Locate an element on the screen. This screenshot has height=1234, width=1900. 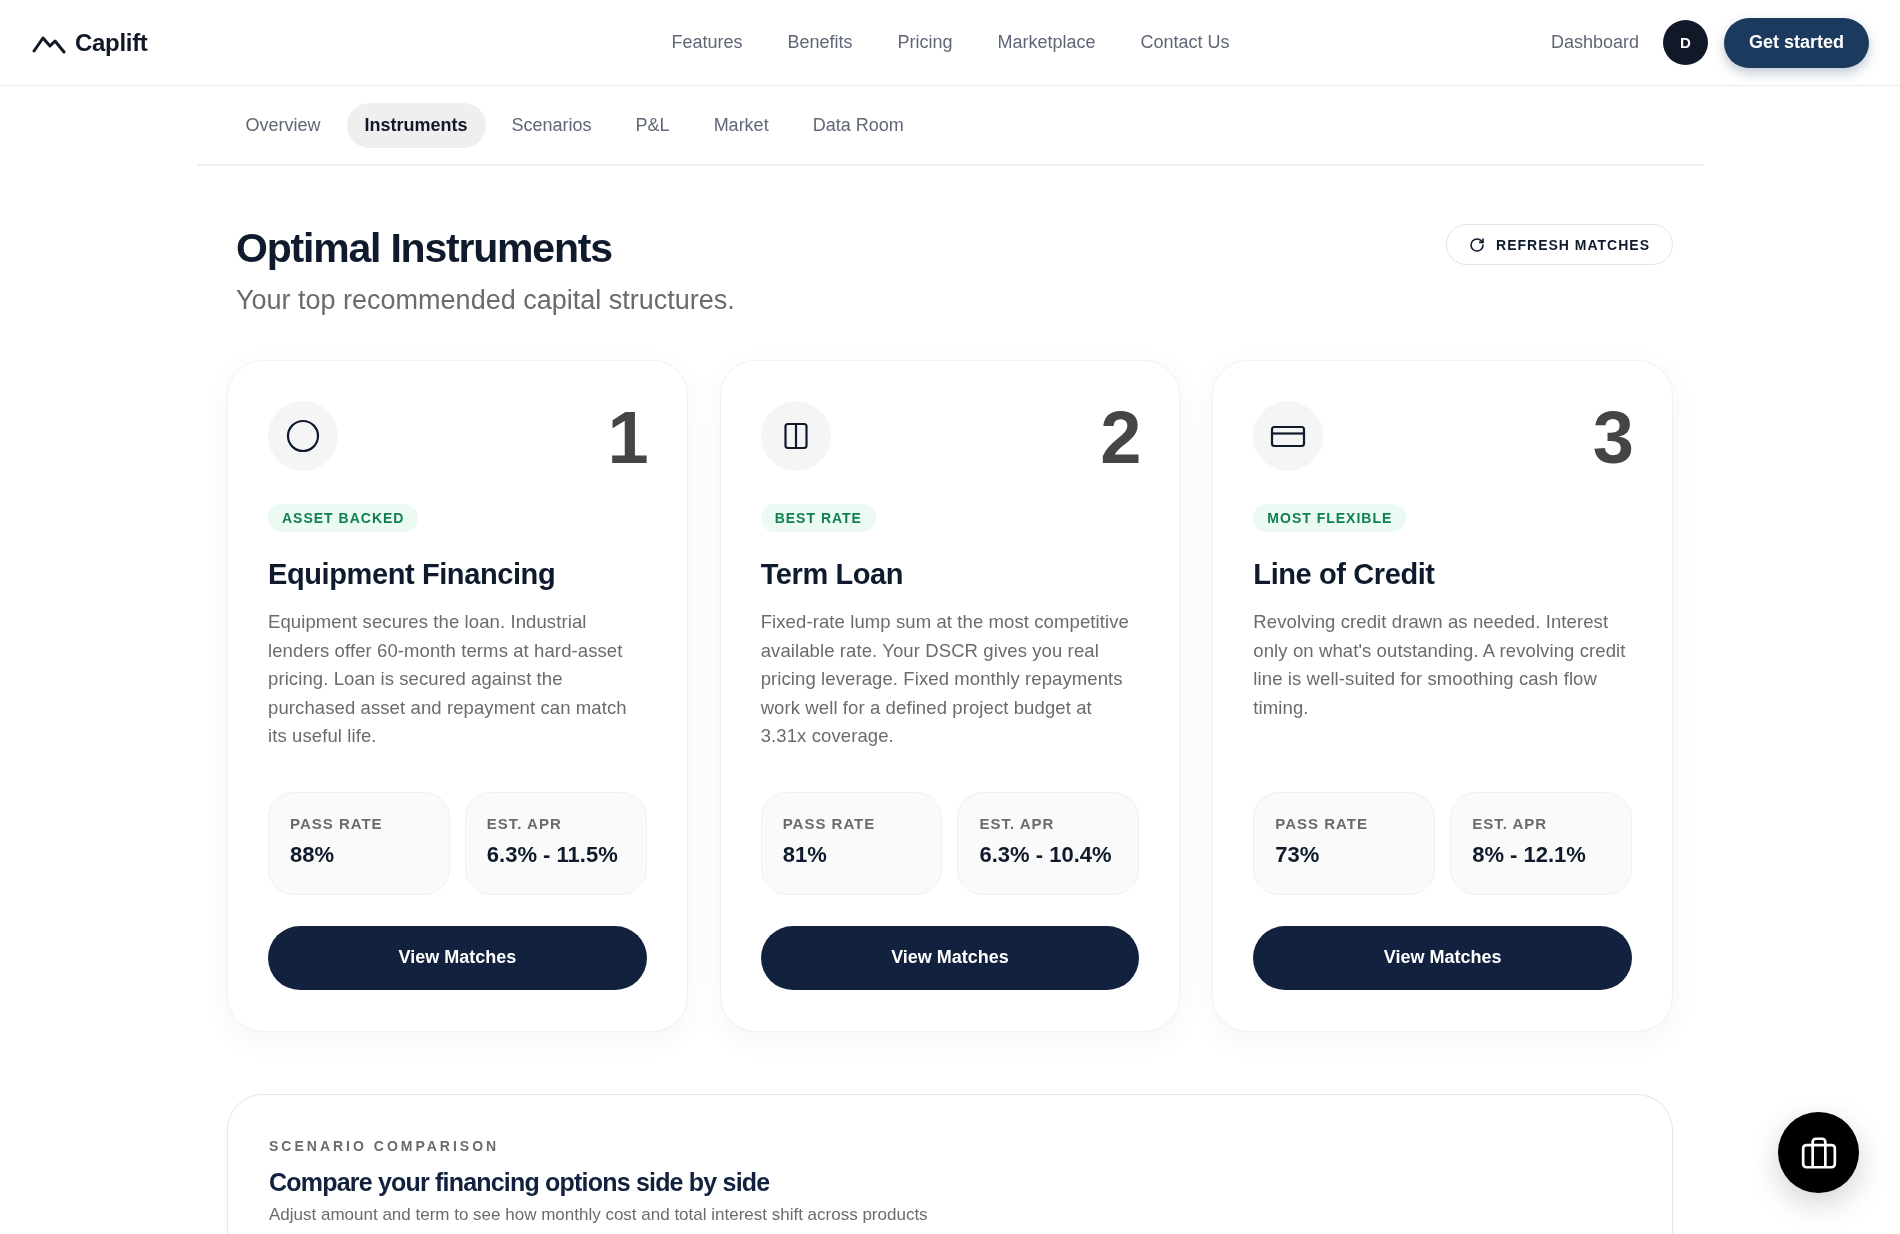
stat-value: 81% is located at coordinates (804, 854).